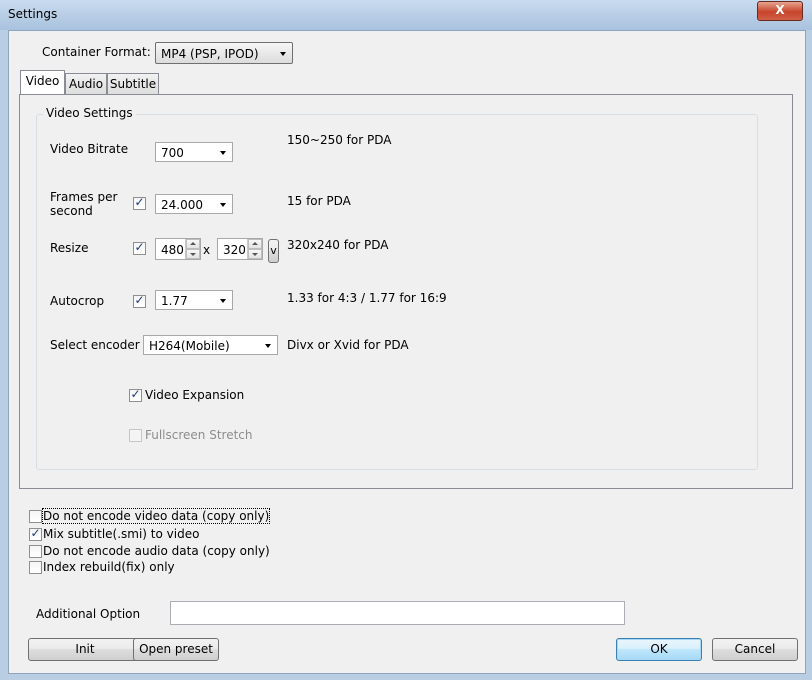 This screenshot has width=812, height=680. What do you see at coordinates (85, 649) in the screenshot?
I see `init-button: Init` at bounding box center [85, 649].